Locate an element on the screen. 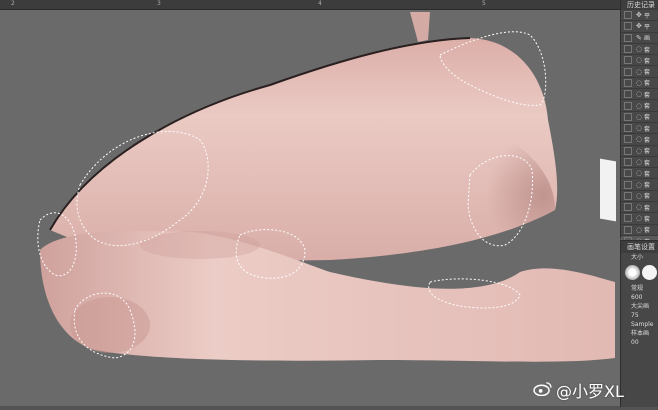 Image resolution: width=658 pixels, height=410 pixels. brush-icon: ✎ is located at coordinates (639, 37).